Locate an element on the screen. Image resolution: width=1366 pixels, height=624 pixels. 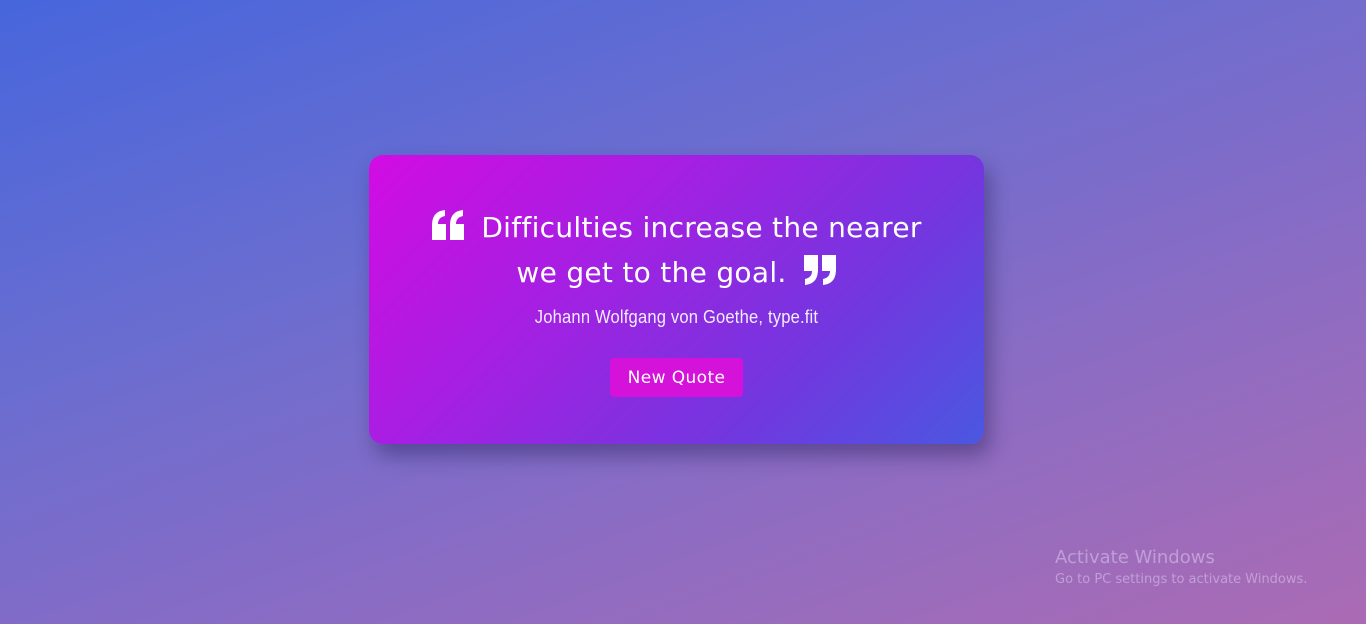
quote-left-icon is located at coordinates (448, 225).